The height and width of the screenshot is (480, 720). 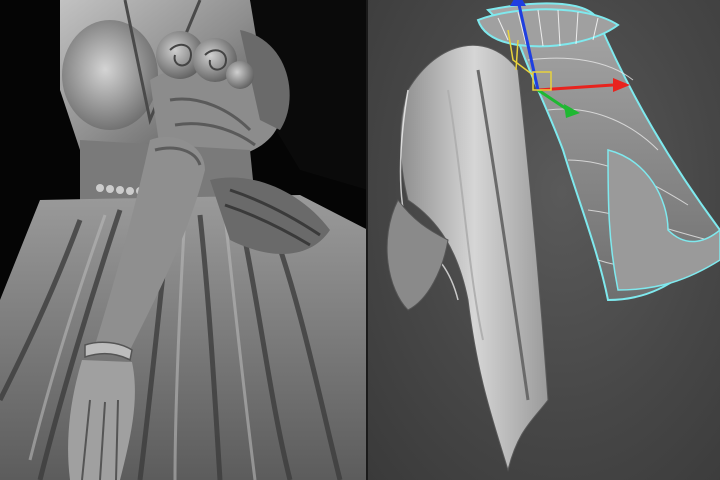 What do you see at coordinates (110, 75) in the screenshot?
I see `bust` at bounding box center [110, 75].